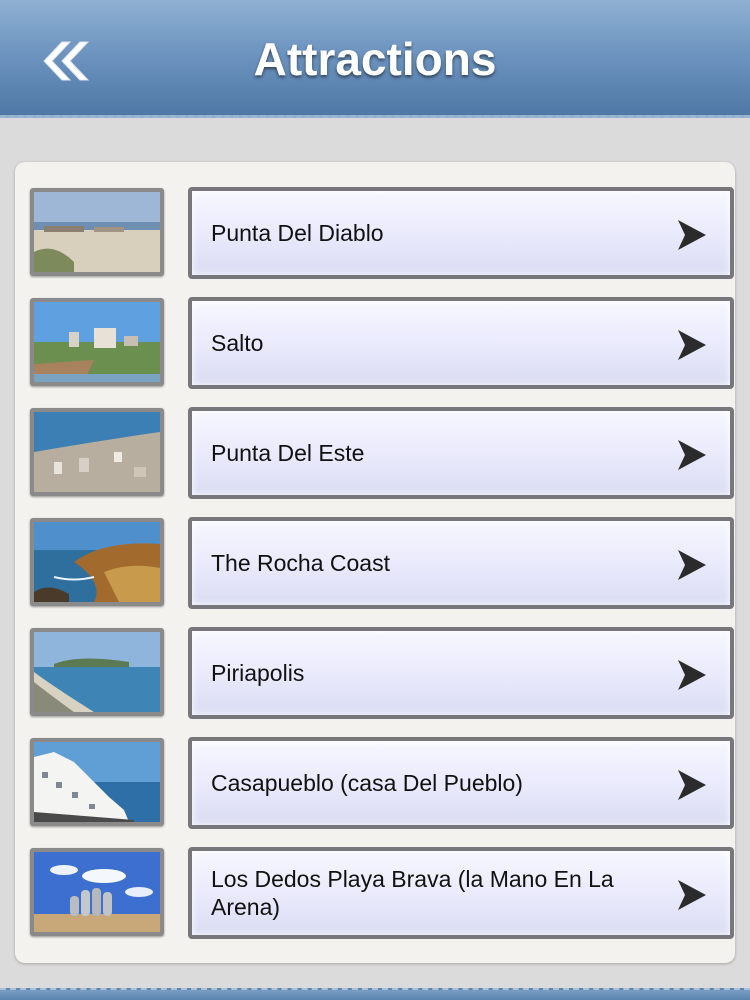 The image size is (750, 1000). Describe the element at coordinates (288, 453) in the screenshot. I see `attraction-label: Punta Del Este` at that location.